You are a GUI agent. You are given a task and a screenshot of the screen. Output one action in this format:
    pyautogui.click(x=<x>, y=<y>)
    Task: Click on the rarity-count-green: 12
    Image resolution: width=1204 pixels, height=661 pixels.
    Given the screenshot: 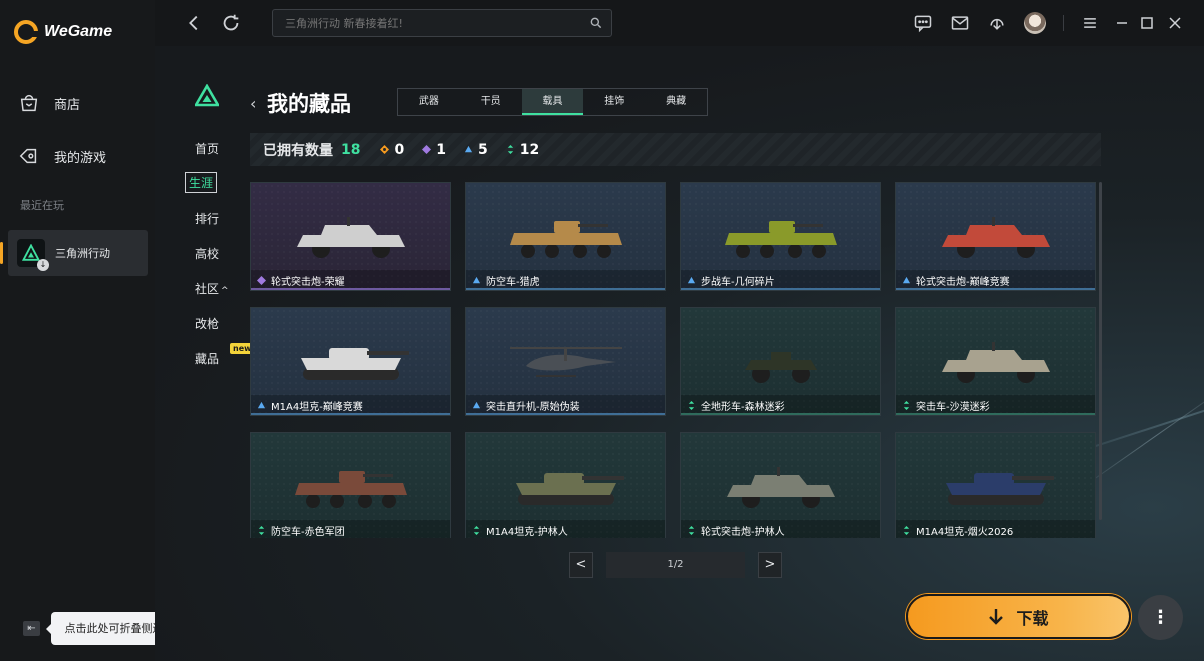 What is the action you would take?
    pyautogui.click(x=522, y=150)
    